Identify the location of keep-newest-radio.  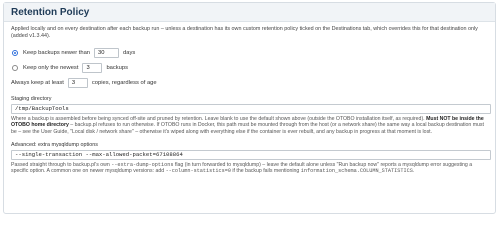
(15, 68).